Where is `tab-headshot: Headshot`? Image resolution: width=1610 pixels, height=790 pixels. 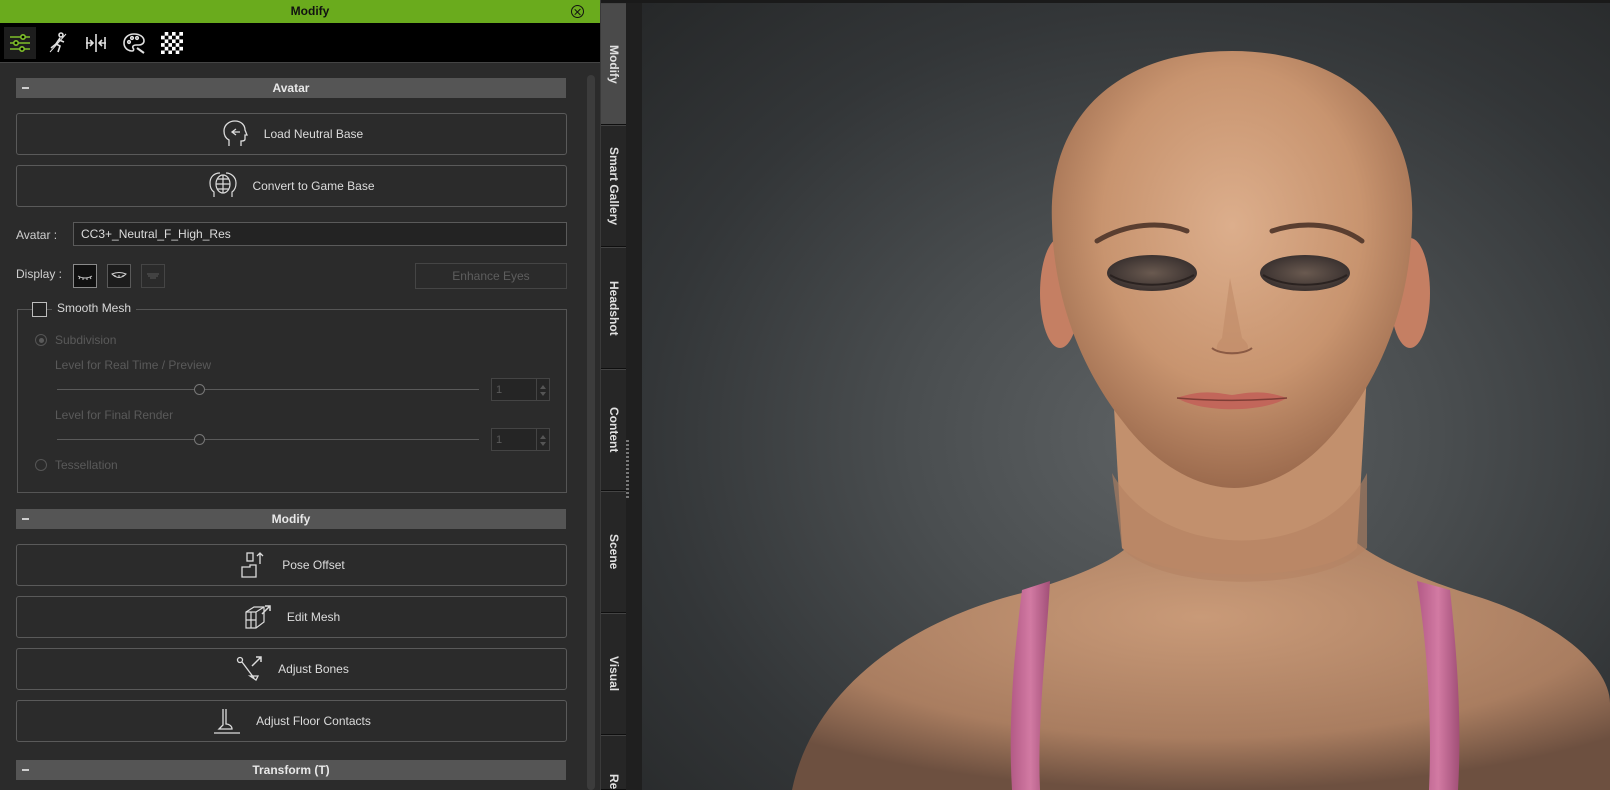 tab-headshot: Headshot is located at coordinates (614, 308).